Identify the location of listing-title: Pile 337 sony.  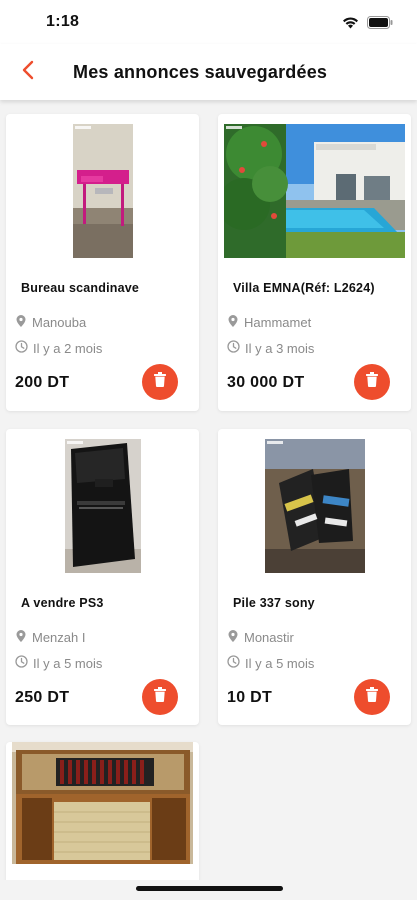
(274, 603).